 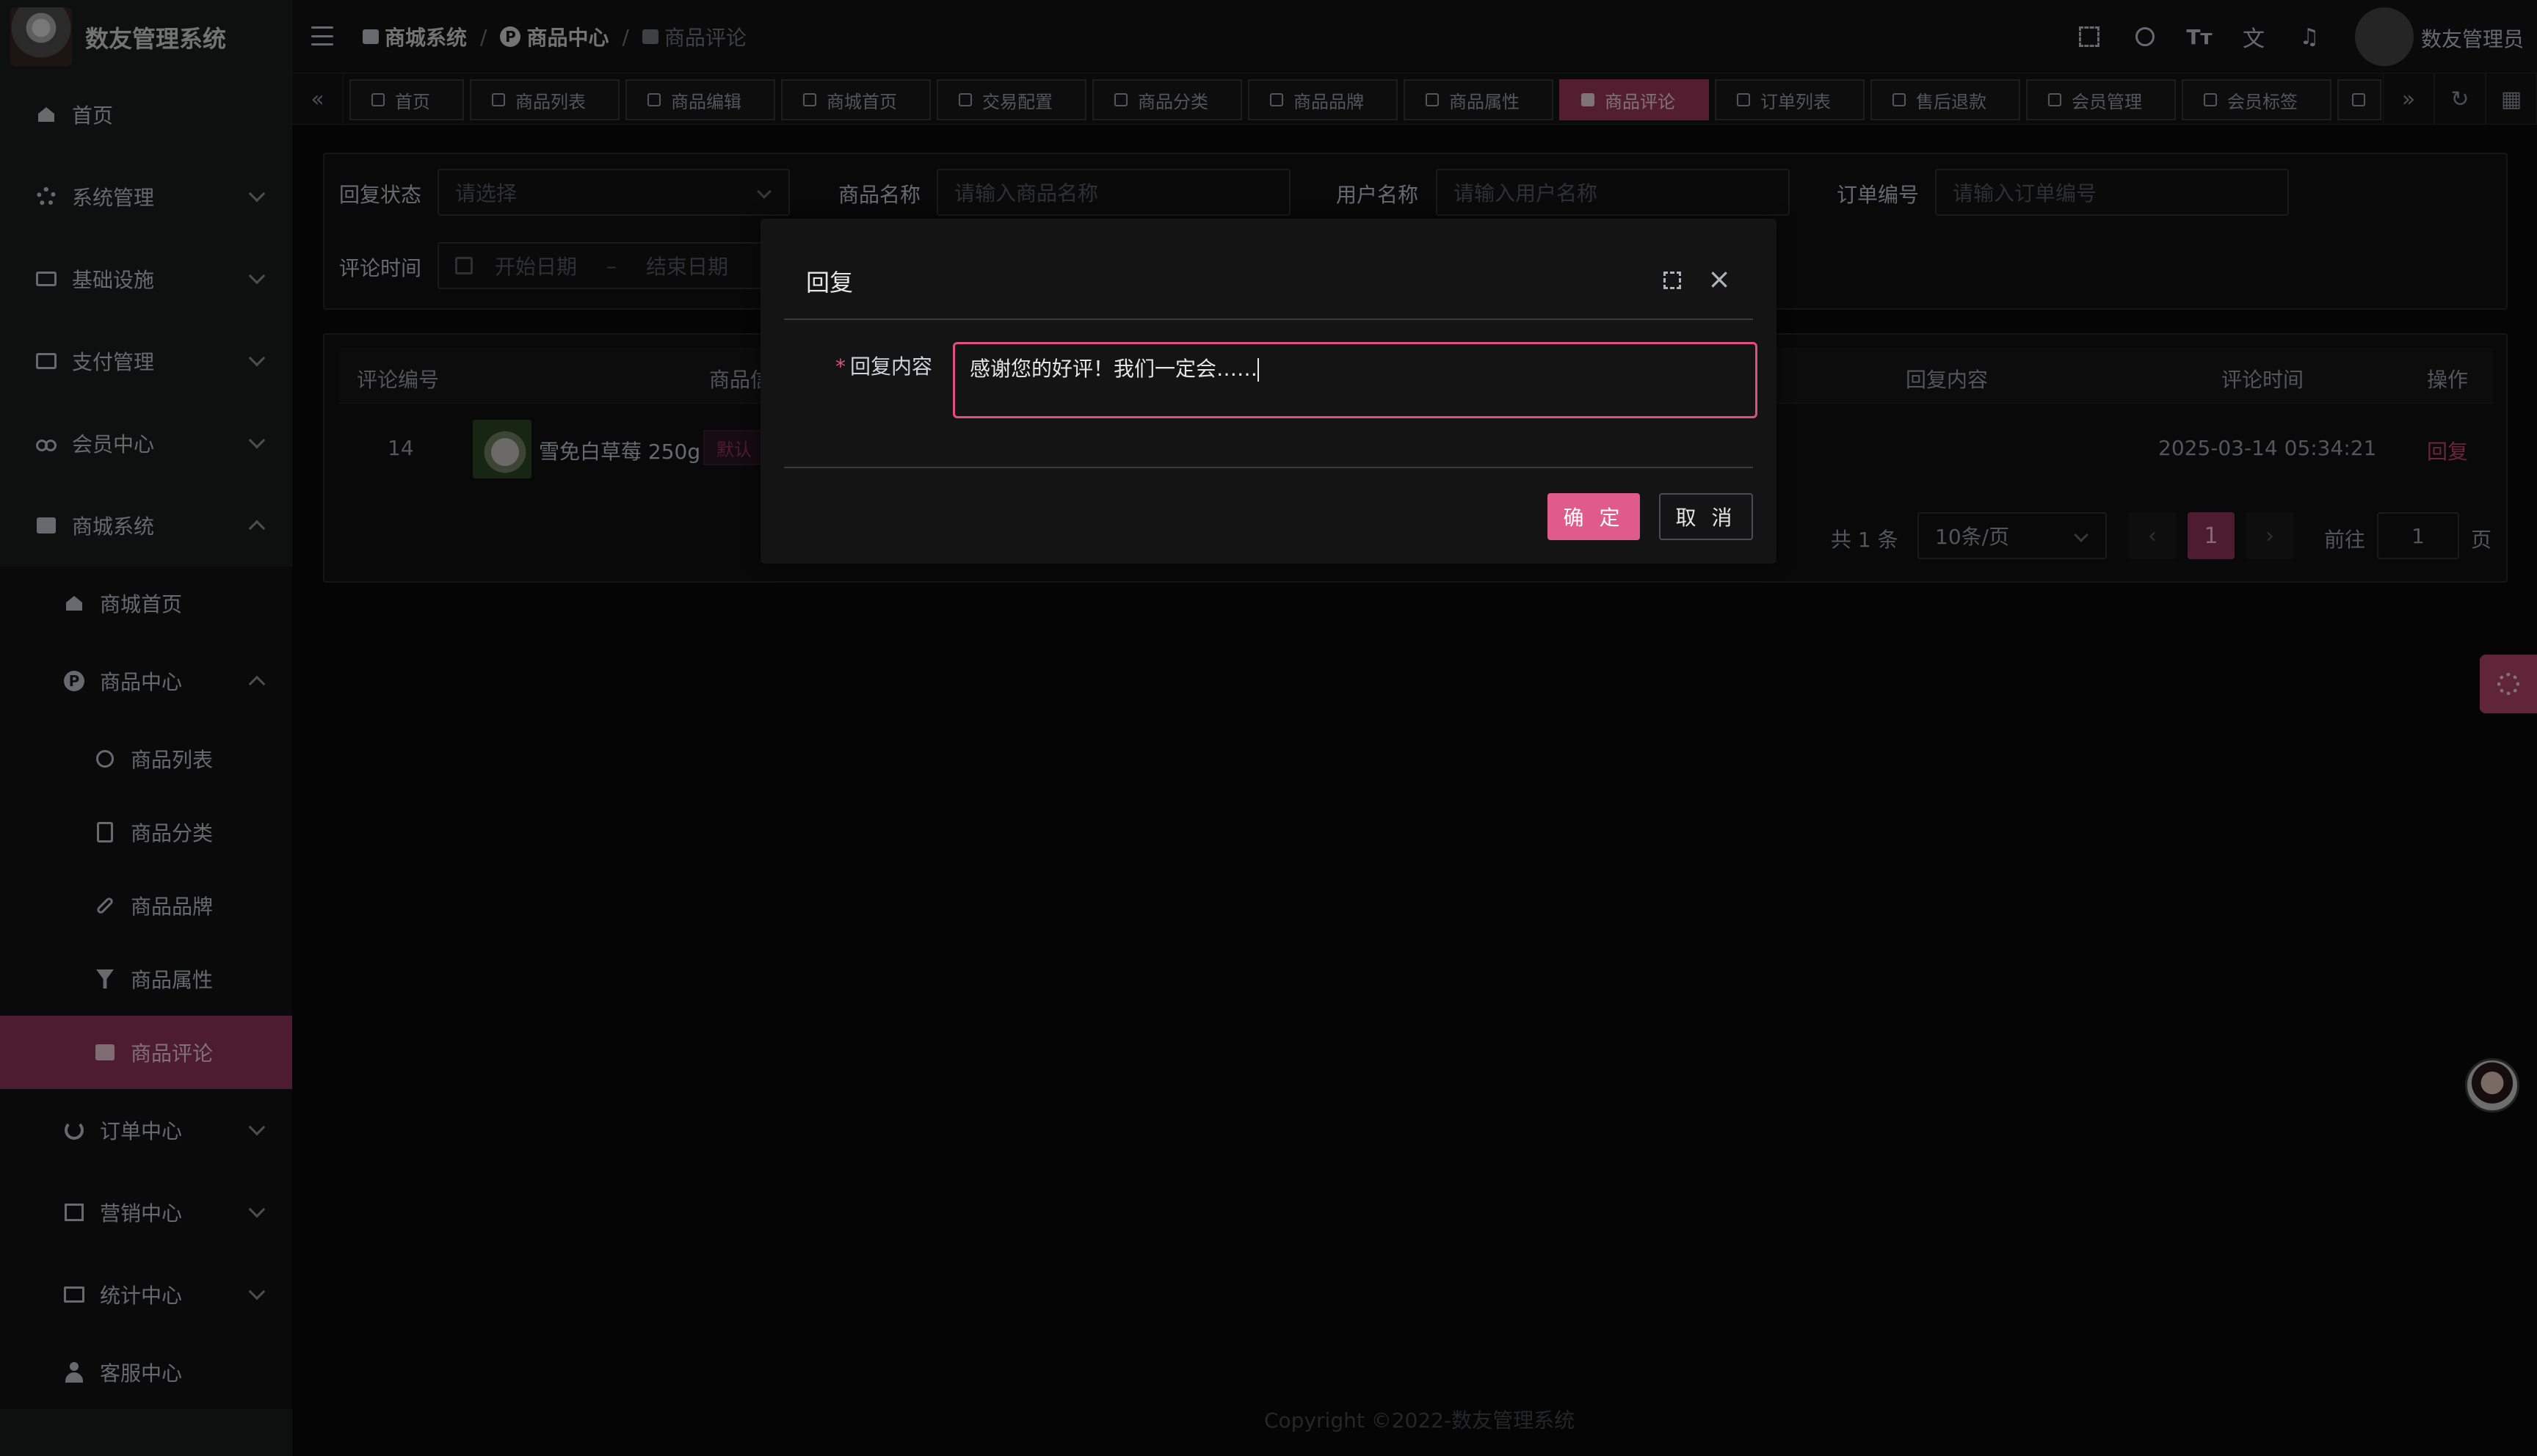 What do you see at coordinates (840, 366) in the screenshot?
I see `required-mark: *` at bounding box center [840, 366].